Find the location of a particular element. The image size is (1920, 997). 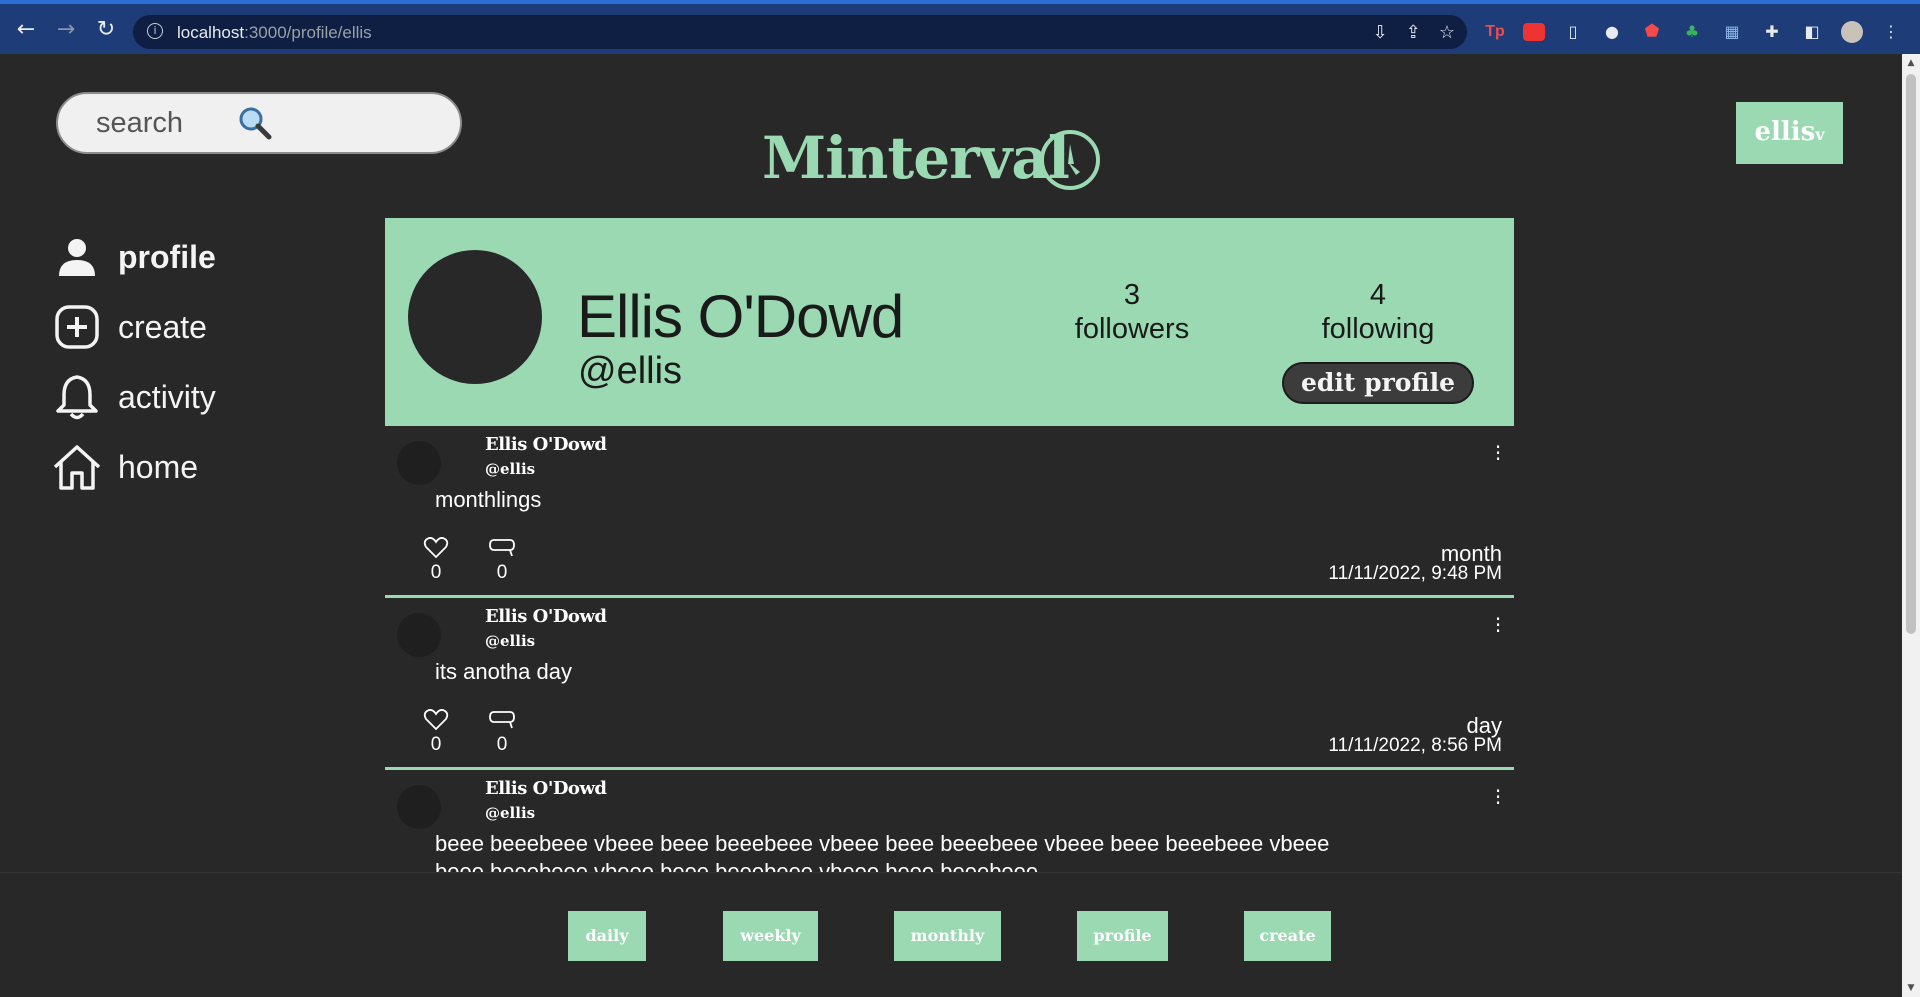

search-input: search is located at coordinates (259, 123).